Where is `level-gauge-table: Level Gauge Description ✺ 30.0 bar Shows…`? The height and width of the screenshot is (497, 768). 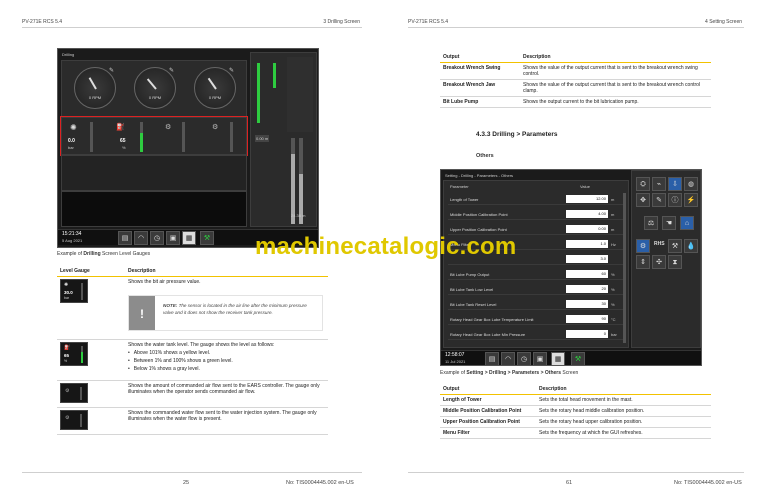
level-gauge-table: Level Gauge Description ✺ 30.0 bar Shows… is located at coordinates (192, 350).